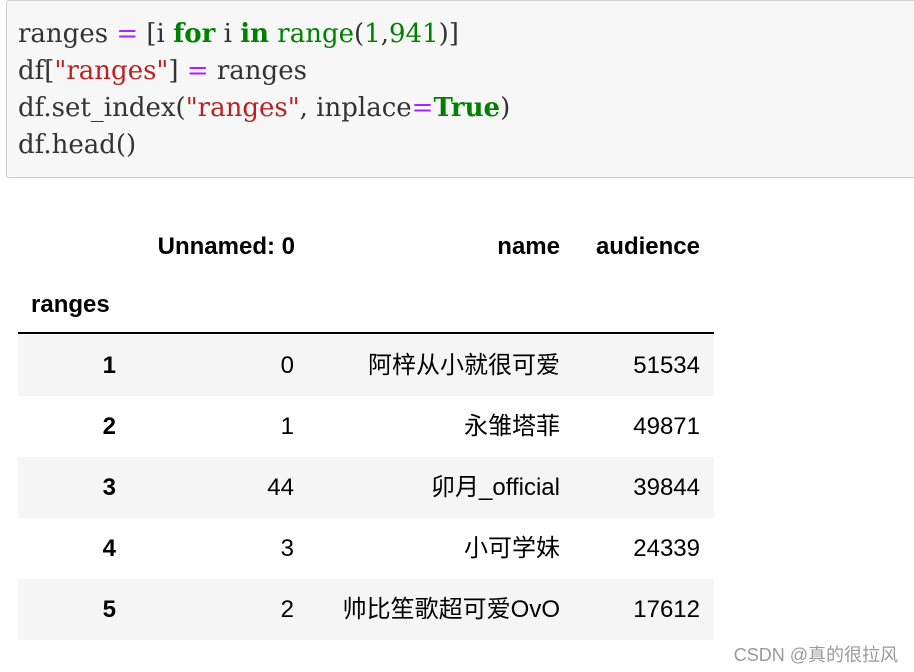 This screenshot has height=672, width=914. Describe the element at coordinates (666, 487) in the screenshot. I see `cell-audience: 39844` at that location.